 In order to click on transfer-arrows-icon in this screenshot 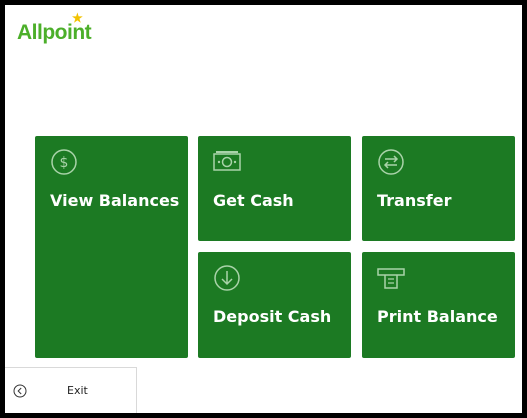, I will do `click(391, 162)`.